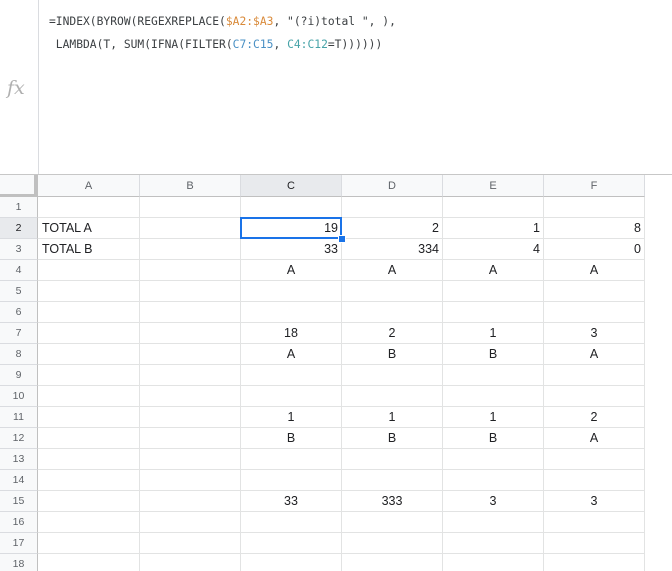 The image size is (672, 571). I want to click on cell-c14, so click(291, 480).